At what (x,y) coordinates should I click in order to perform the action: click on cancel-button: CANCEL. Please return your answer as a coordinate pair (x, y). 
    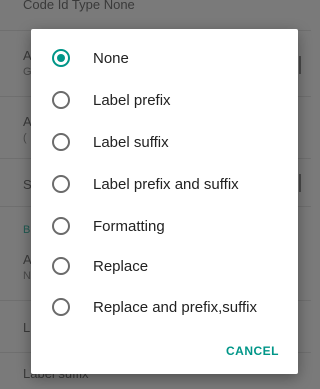
    Looking at the image, I should click on (252, 351).